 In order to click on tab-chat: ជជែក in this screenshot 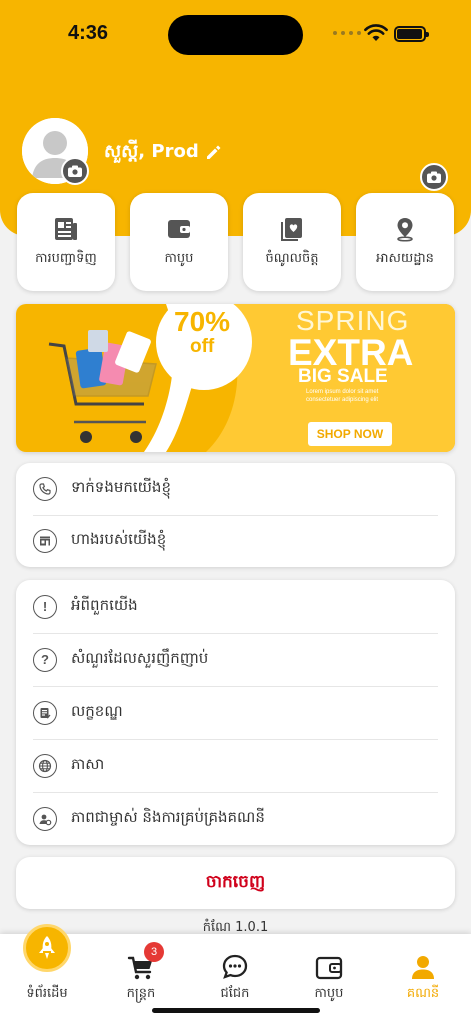, I will do `click(235, 969)`.